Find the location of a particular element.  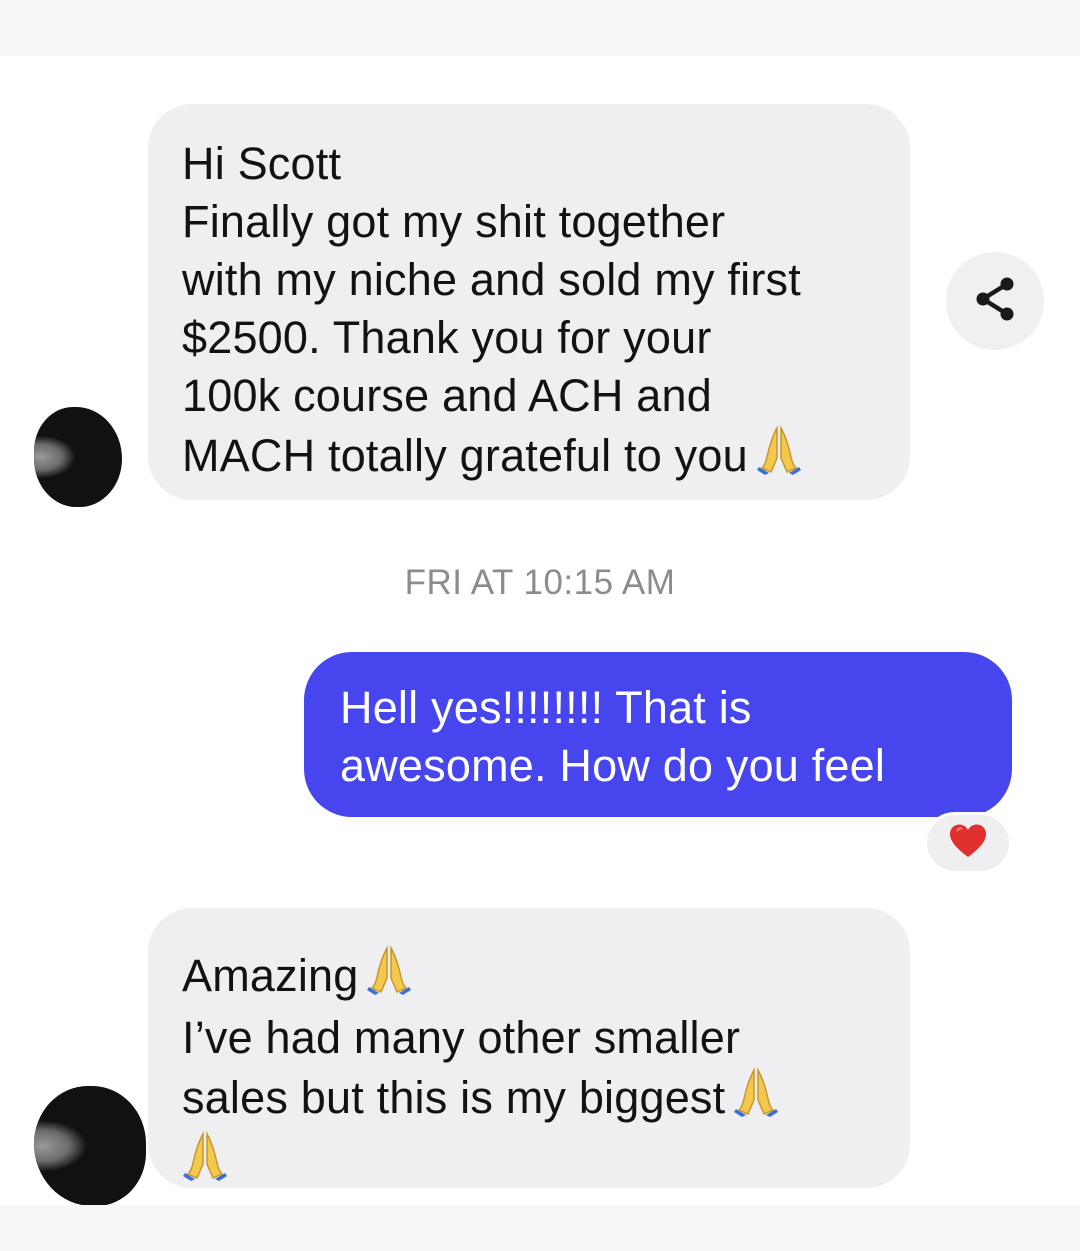

message-reaction is located at coordinates (968, 843).